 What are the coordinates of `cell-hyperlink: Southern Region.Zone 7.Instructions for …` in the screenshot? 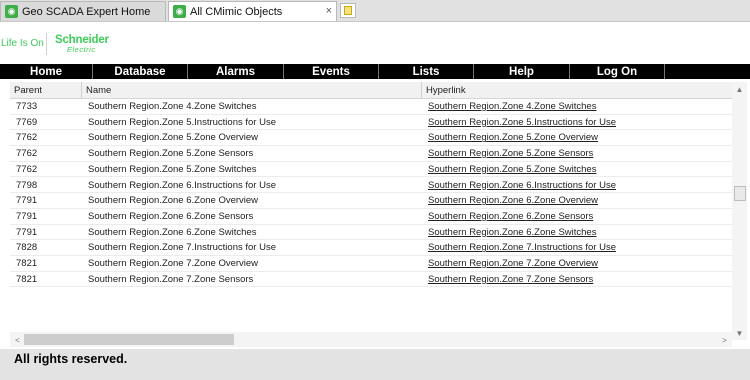 It's located at (577, 247).